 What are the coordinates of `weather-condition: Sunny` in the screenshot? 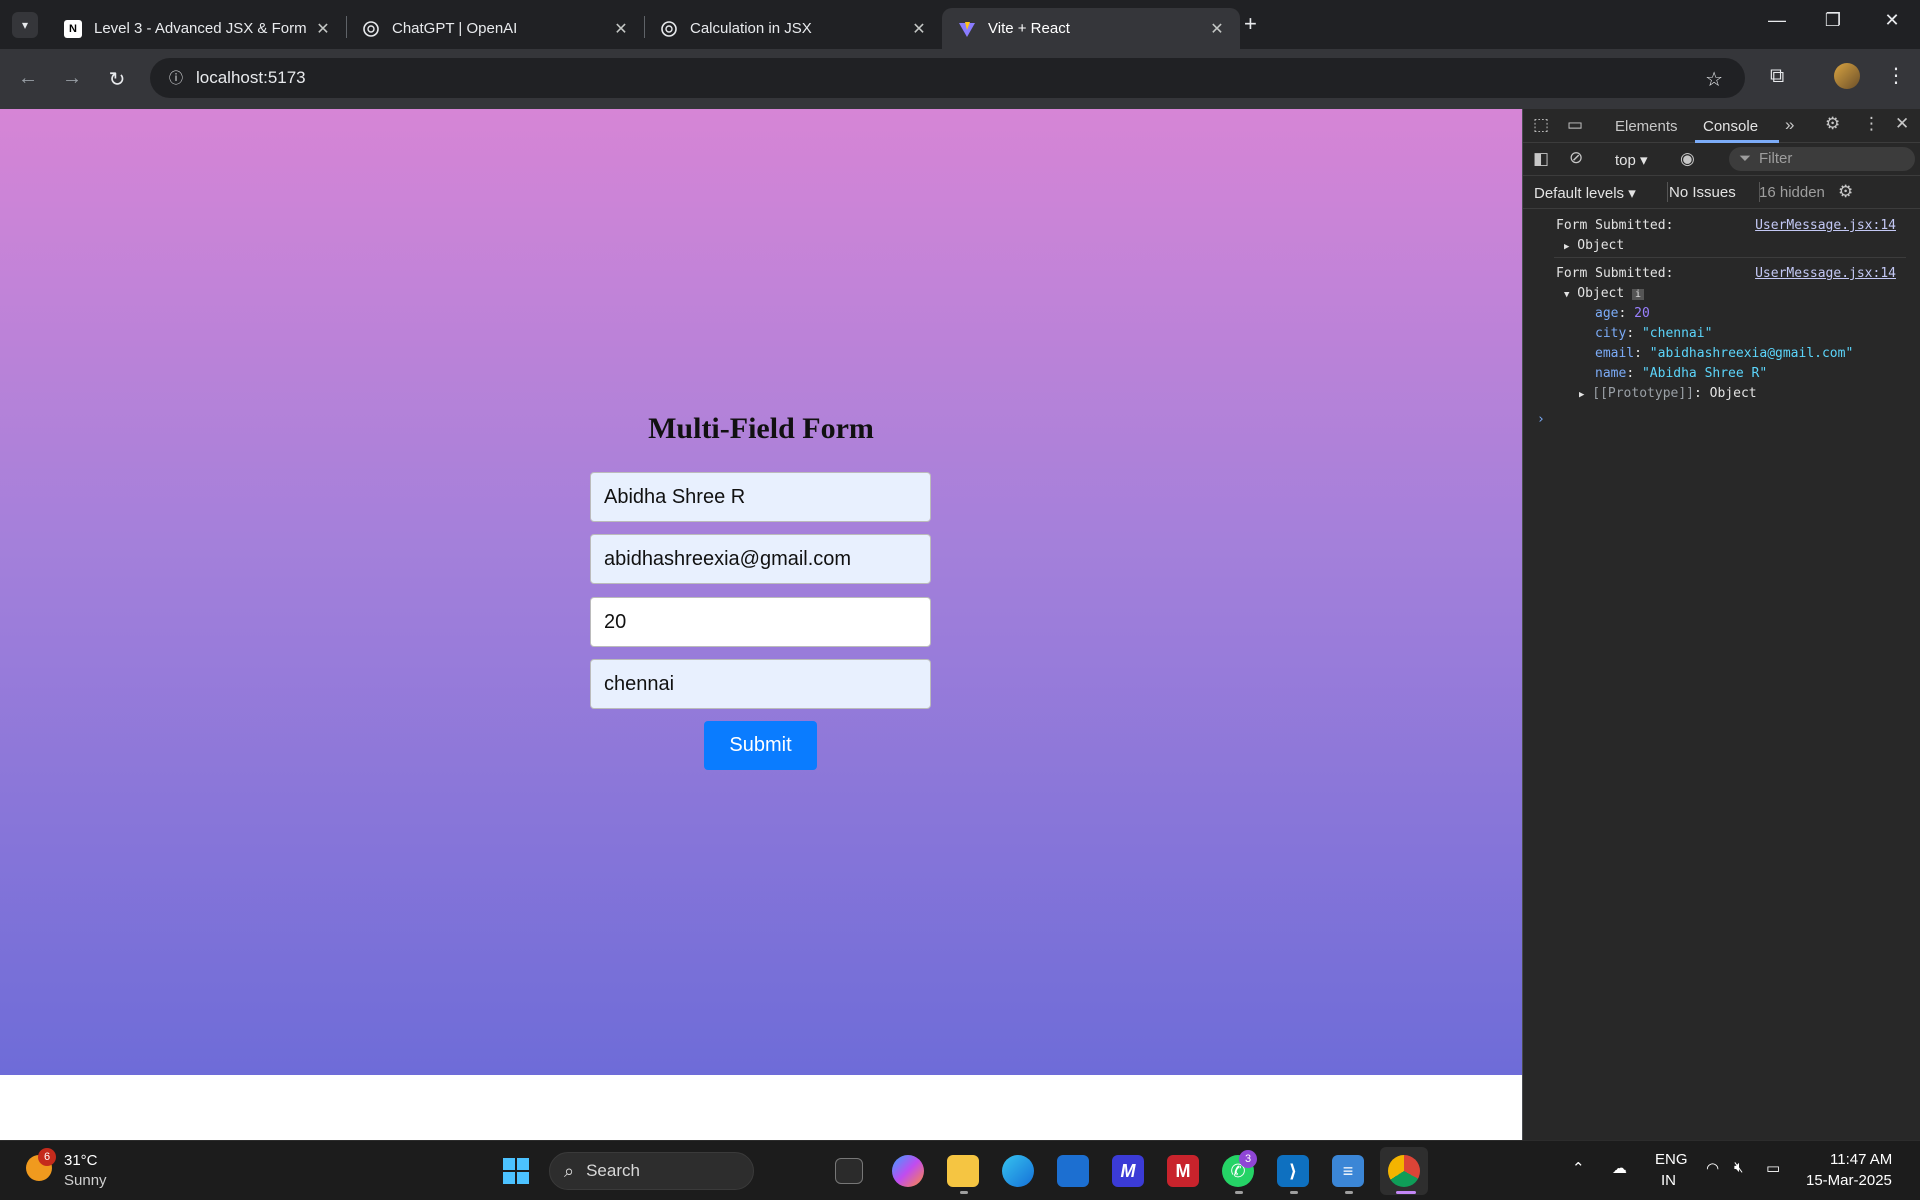 It's located at (85, 1180).